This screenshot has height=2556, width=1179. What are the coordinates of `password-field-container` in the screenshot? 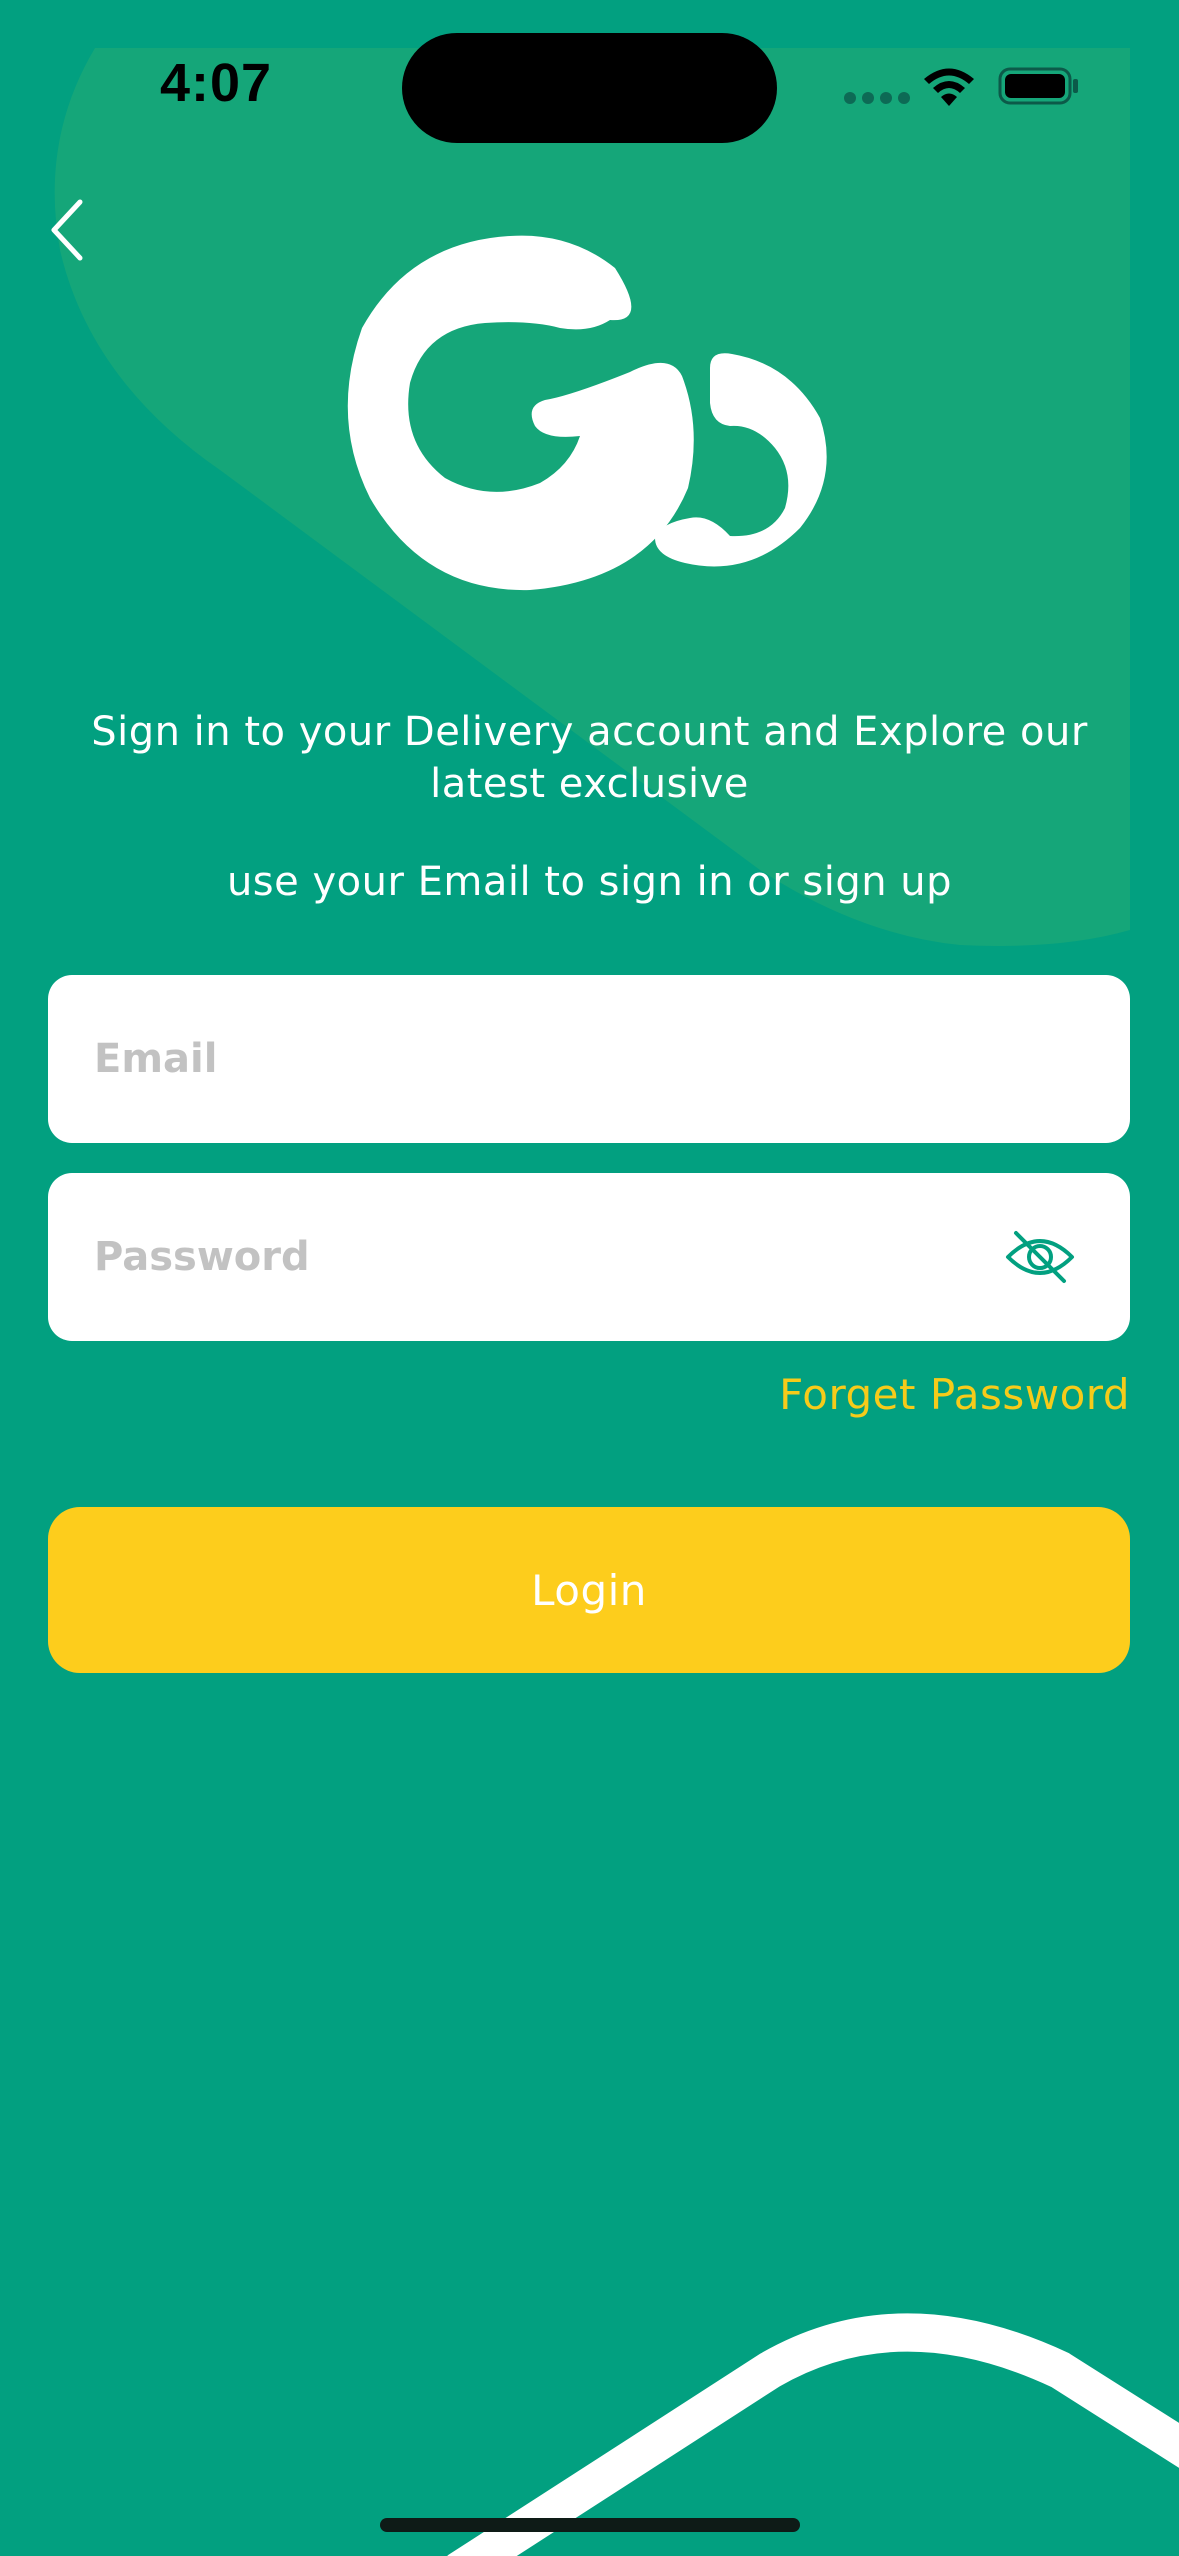 It's located at (589, 1257).